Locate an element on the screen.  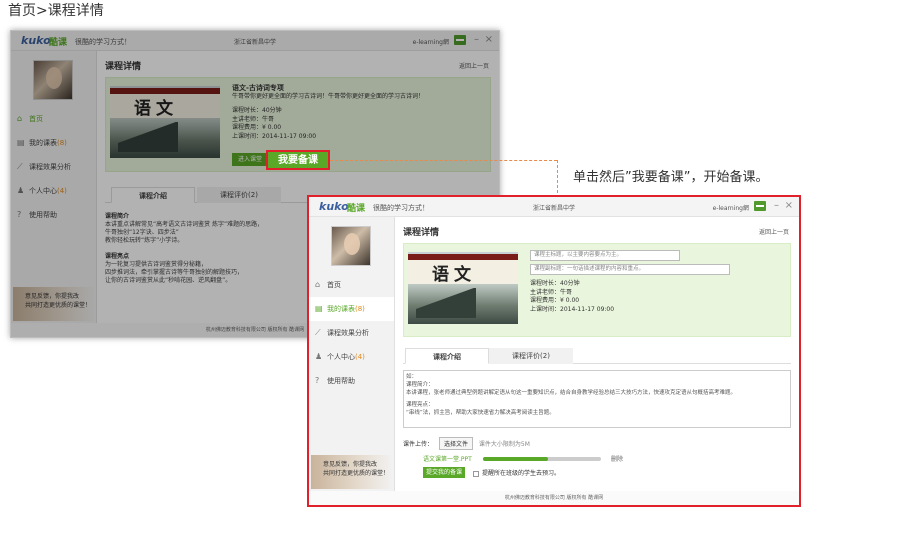
remind-label: 提醒所在班级的学生去预习。 is located at coordinates (521, 473).